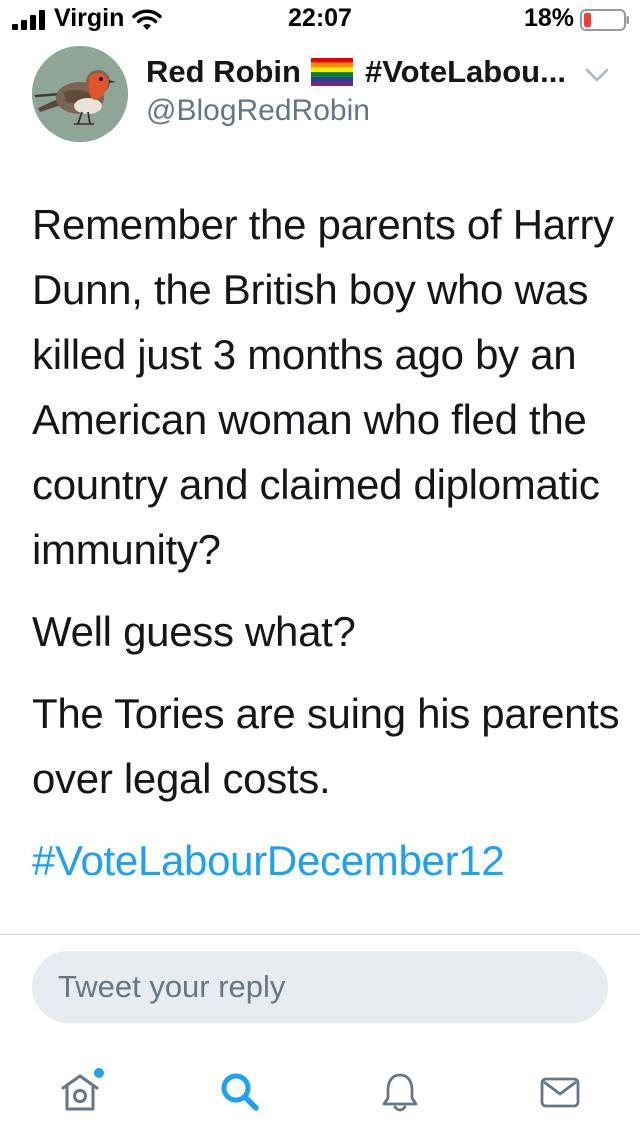 The image size is (640, 1136). I want to click on rainbow-flag-icon, so click(332, 72).